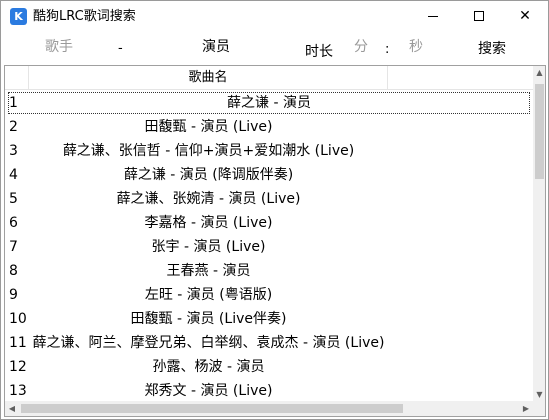  What do you see at coordinates (269, 367) in the screenshot?
I see `list-item: 12 孙露、杨波 - 演员` at bounding box center [269, 367].